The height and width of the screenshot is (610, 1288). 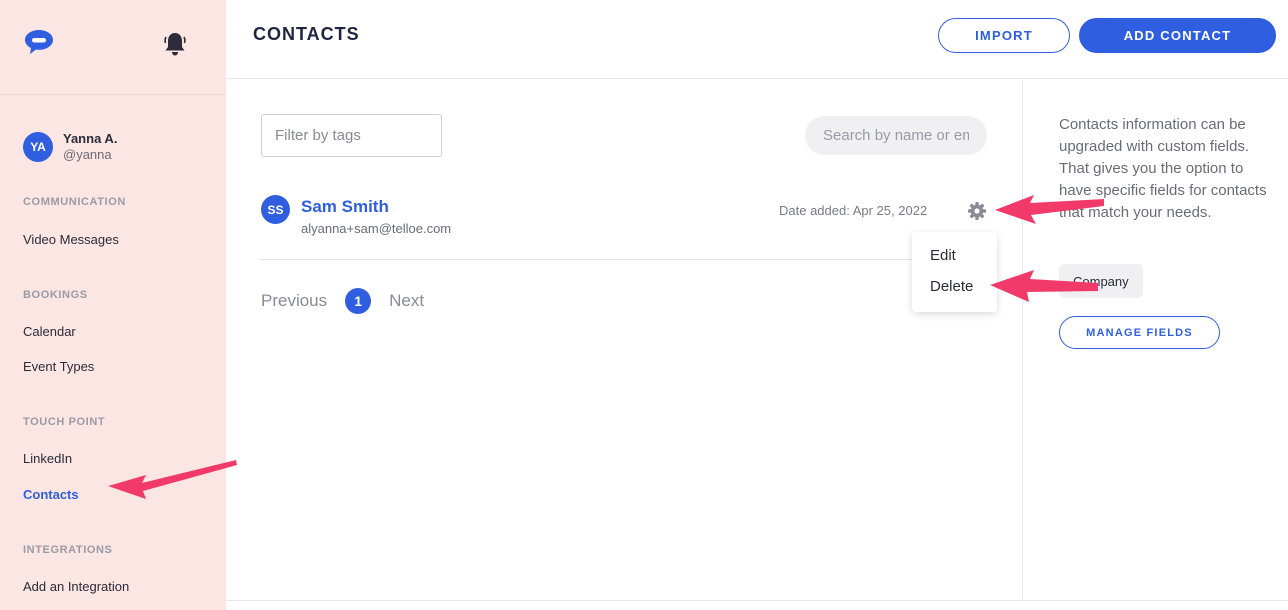 What do you see at coordinates (757, 39) in the screenshot?
I see `page-header: CONTACTS IMPORT ADD CONTACT` at bounding box center [757, 39].